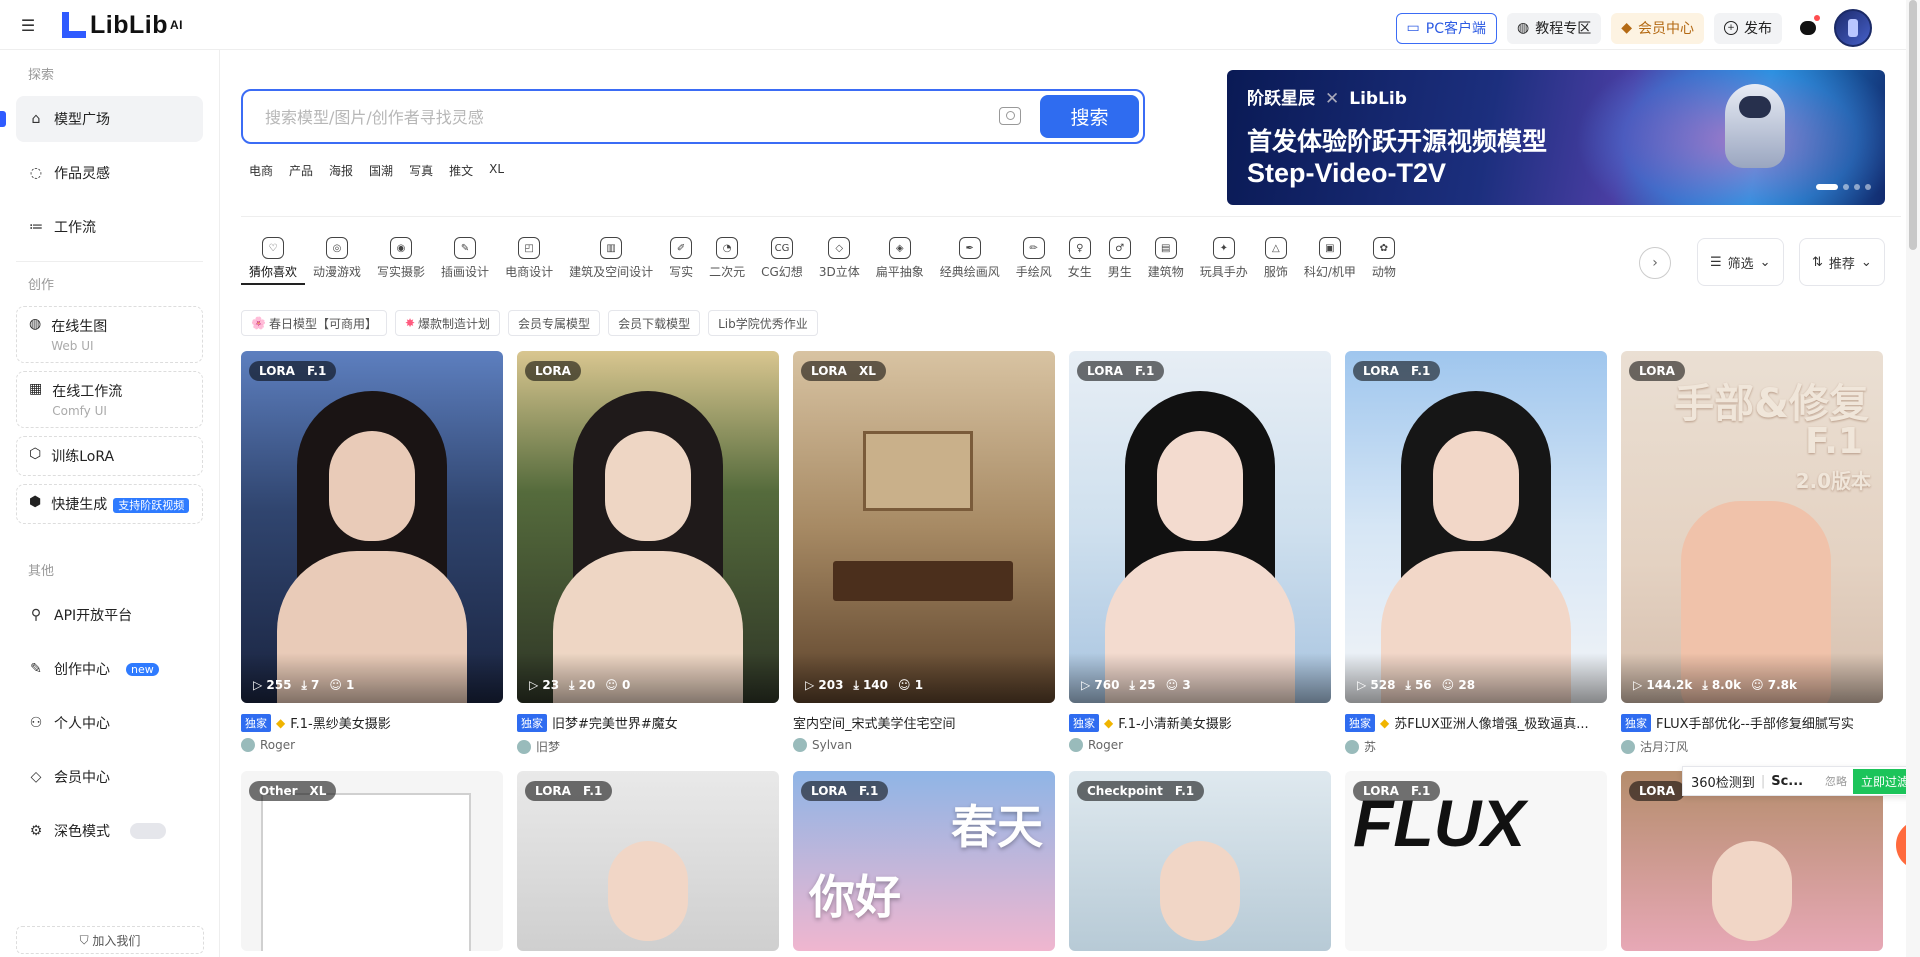 This screenshot has width=1920, height=957. I want to click on card-thumbnail: LORA, so click(1752, 861).